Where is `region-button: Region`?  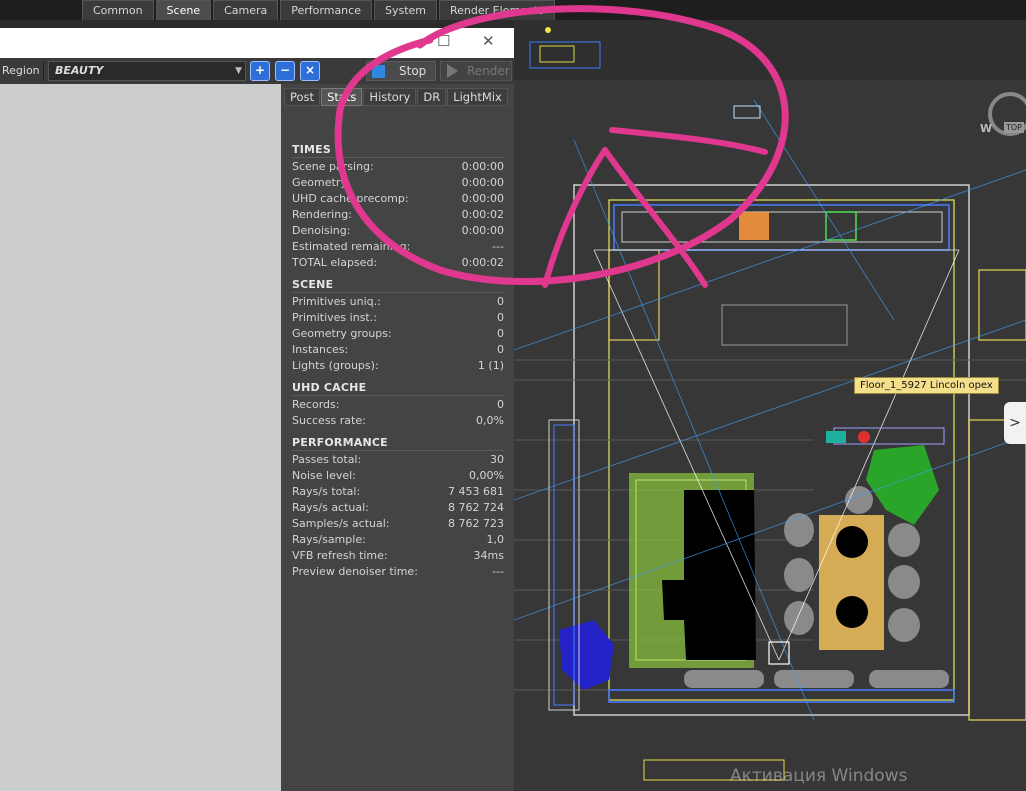 region-button: Region is located at coordinates (22, 71).